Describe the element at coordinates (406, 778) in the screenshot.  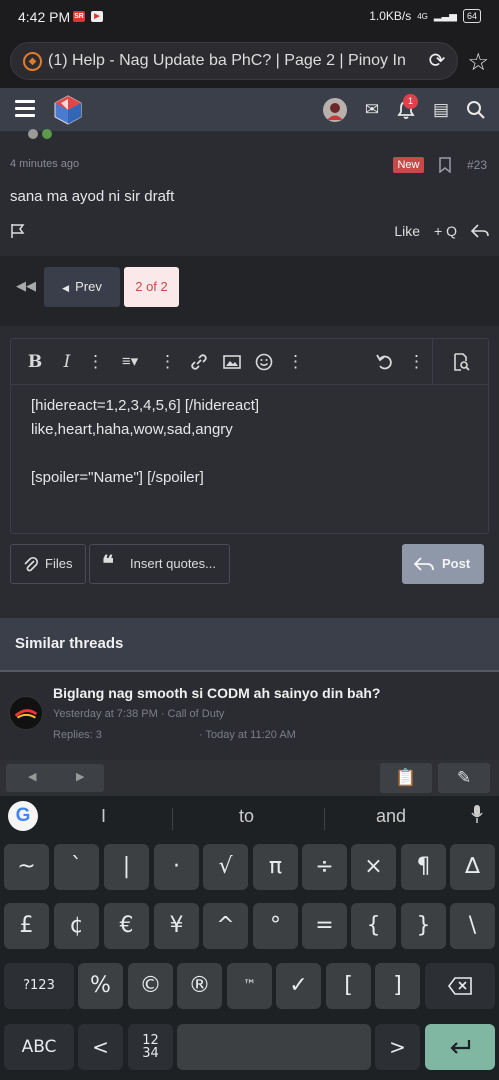
I see `clipboard-icon: 📋` at that location.